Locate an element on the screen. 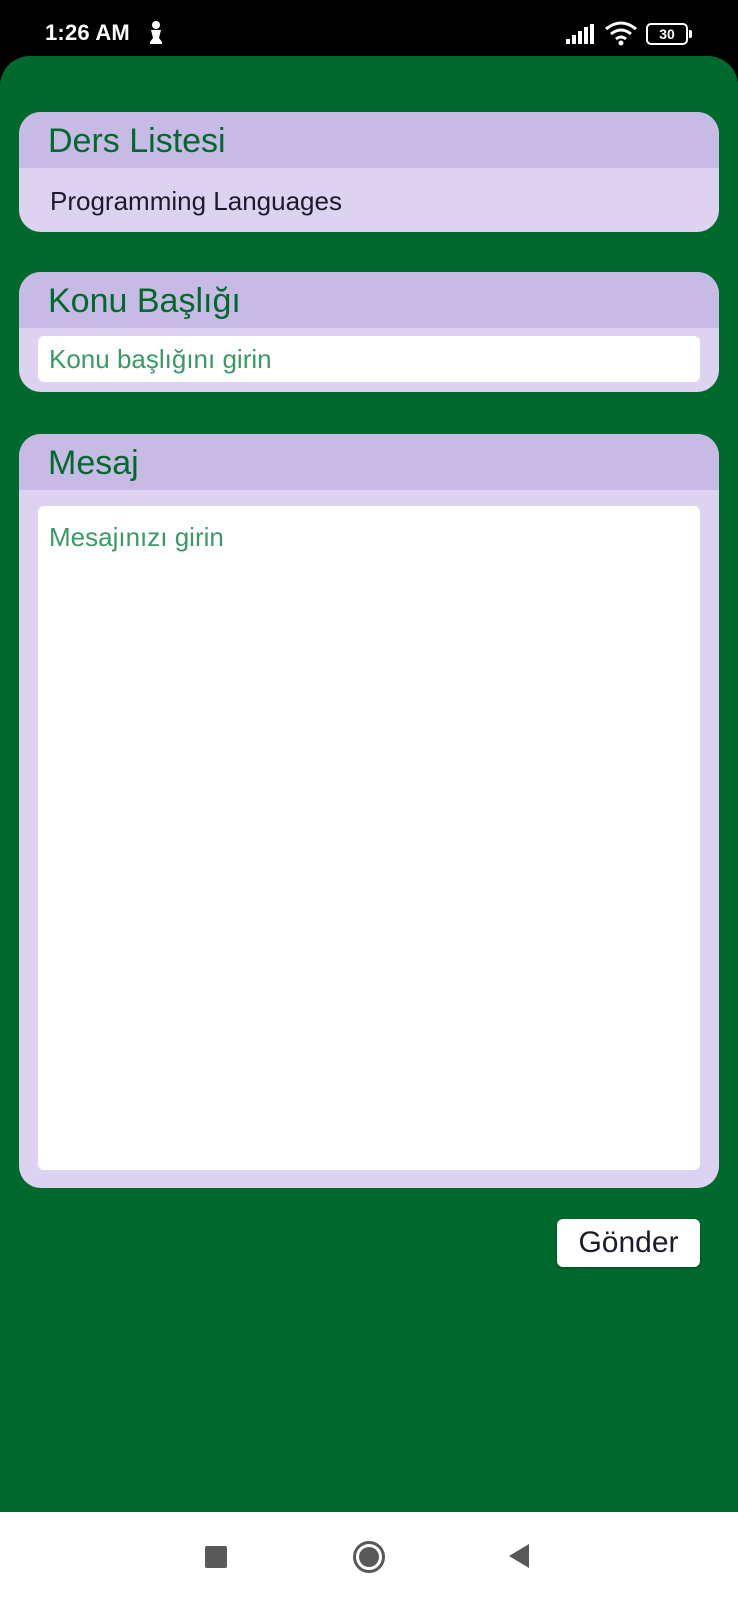 The image size is (738, 1600). konu-basligi-input is located at coordinates (369, 359).